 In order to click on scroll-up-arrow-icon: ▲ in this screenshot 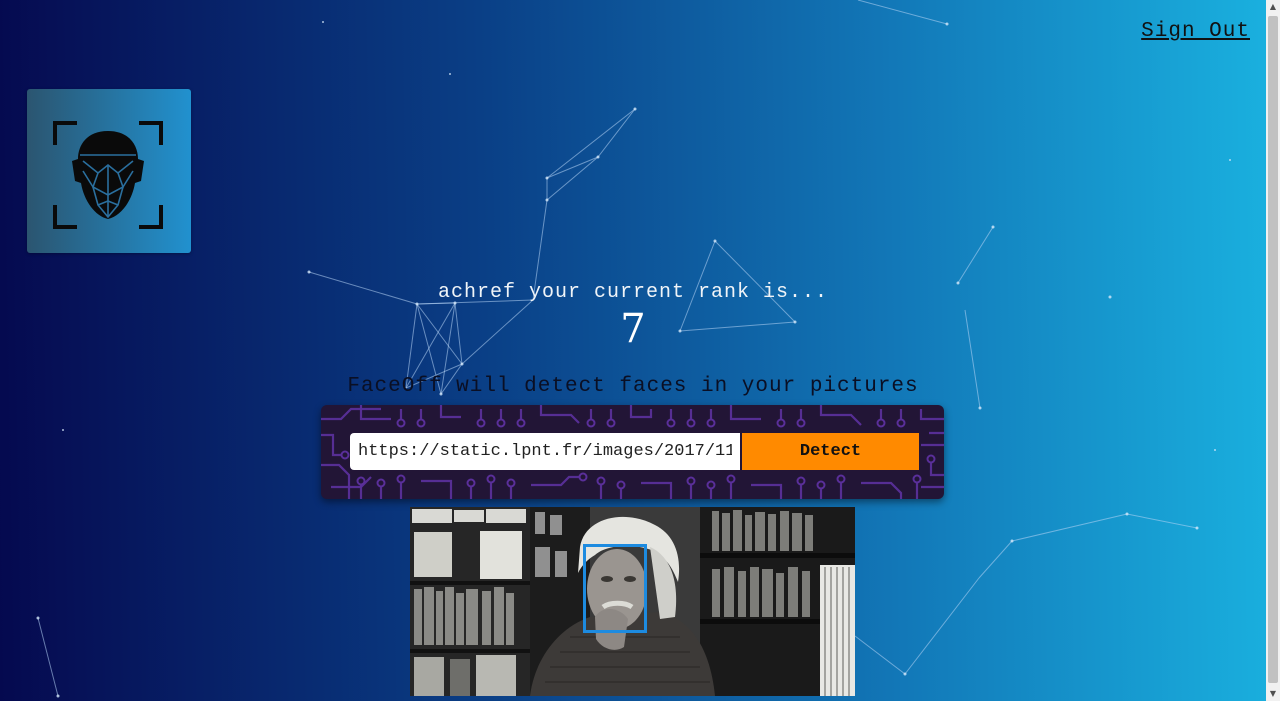, I will do `click(1273, 7)`.